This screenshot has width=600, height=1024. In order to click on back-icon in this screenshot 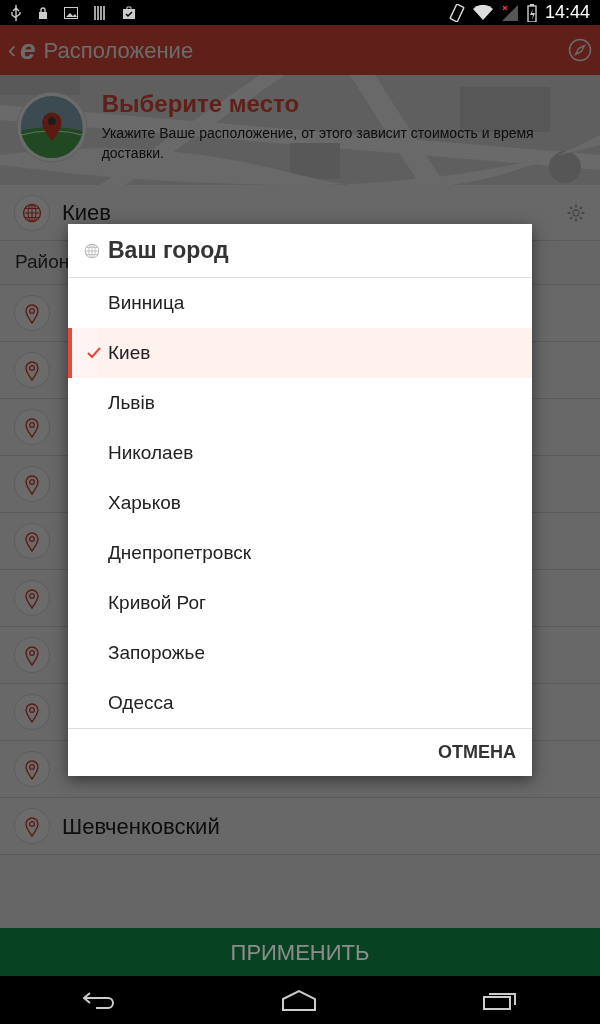, I will do `click(99, 1000)`.